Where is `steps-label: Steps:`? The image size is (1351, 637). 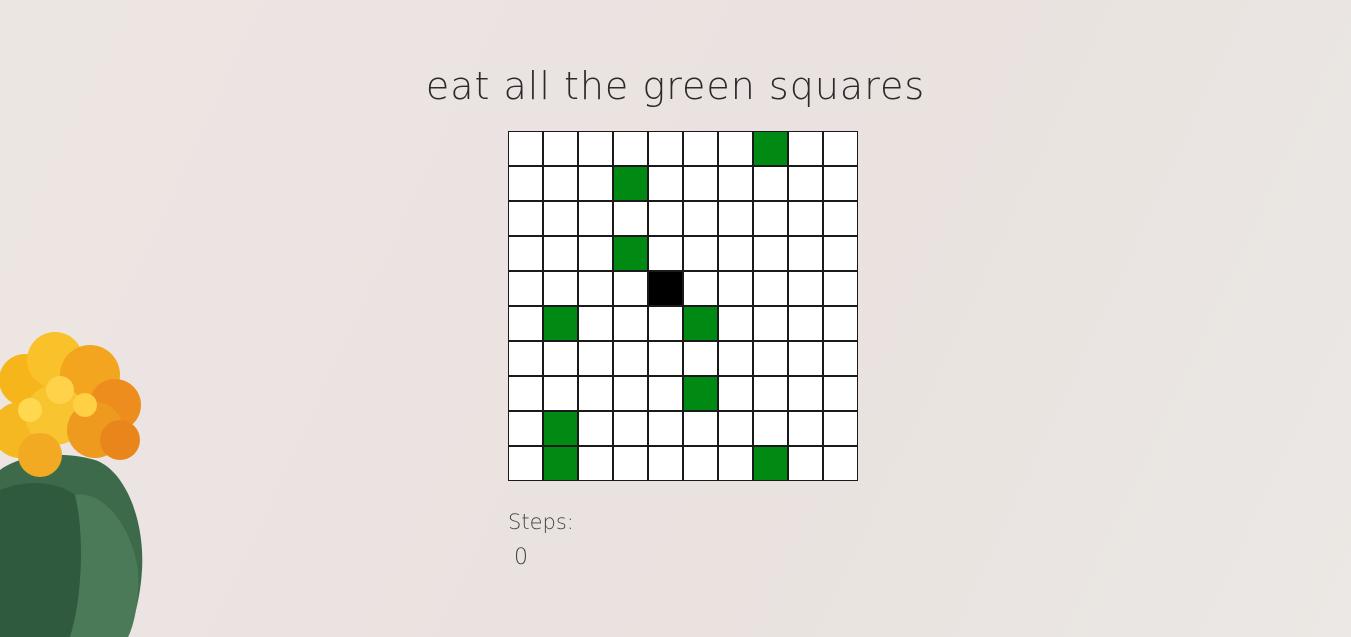 steps-label: Steps: is located at coordinates (541, 522).